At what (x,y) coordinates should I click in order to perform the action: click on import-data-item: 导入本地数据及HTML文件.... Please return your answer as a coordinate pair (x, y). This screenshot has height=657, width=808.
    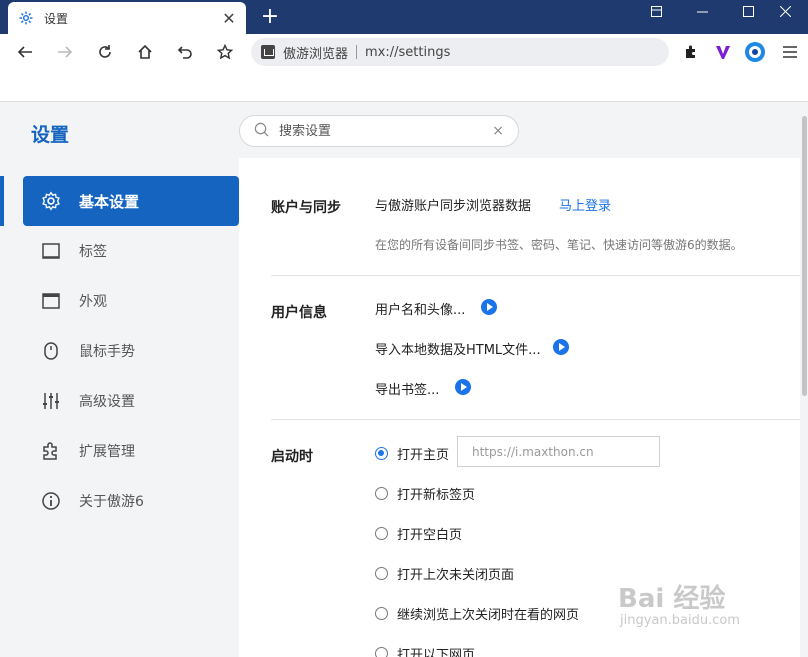
    Looking at the image, I should click on (458, 348).